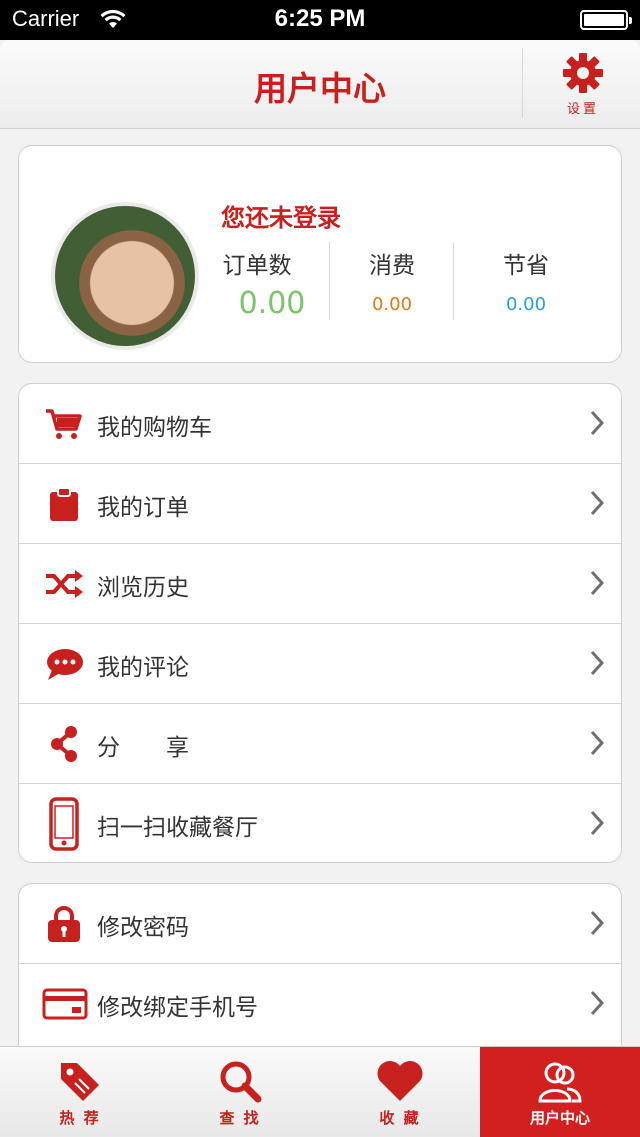 The height and width of the screenshot is (1137, 640). Describe the element at coordinates (320, 584) in the screenshot. I see `menu-item-history: 浏览历史` at that location.